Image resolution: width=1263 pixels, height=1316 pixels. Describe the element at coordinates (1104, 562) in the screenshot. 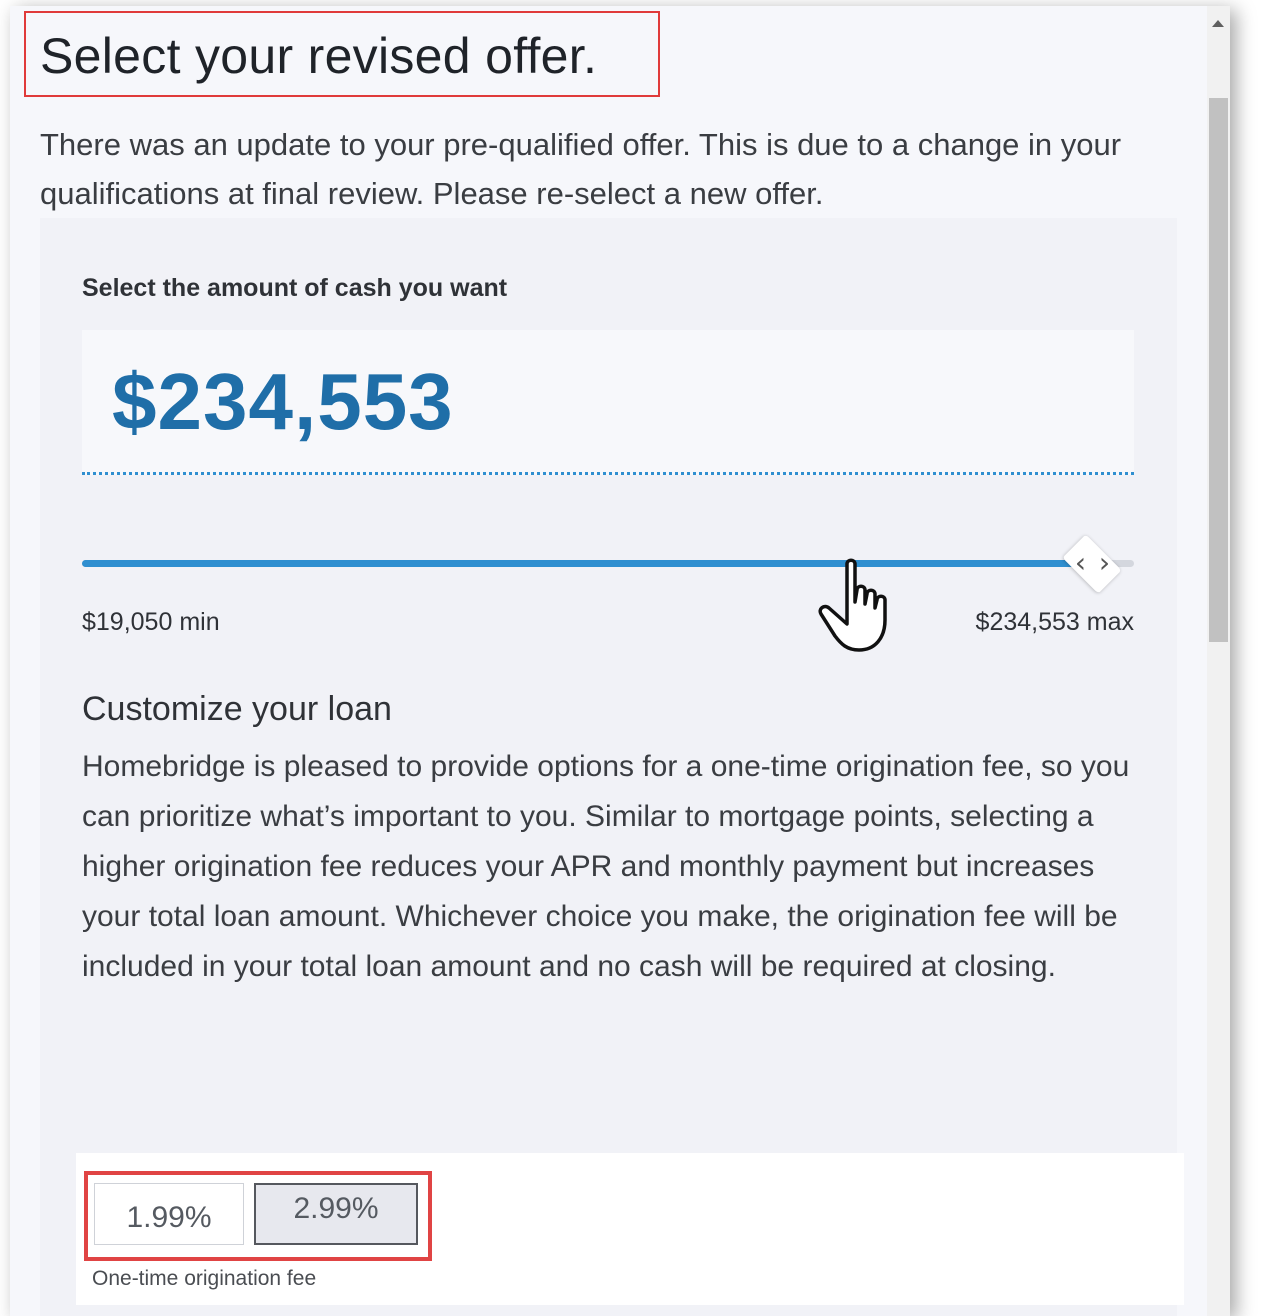

I see `chevron-right-icon: ›` at that location.